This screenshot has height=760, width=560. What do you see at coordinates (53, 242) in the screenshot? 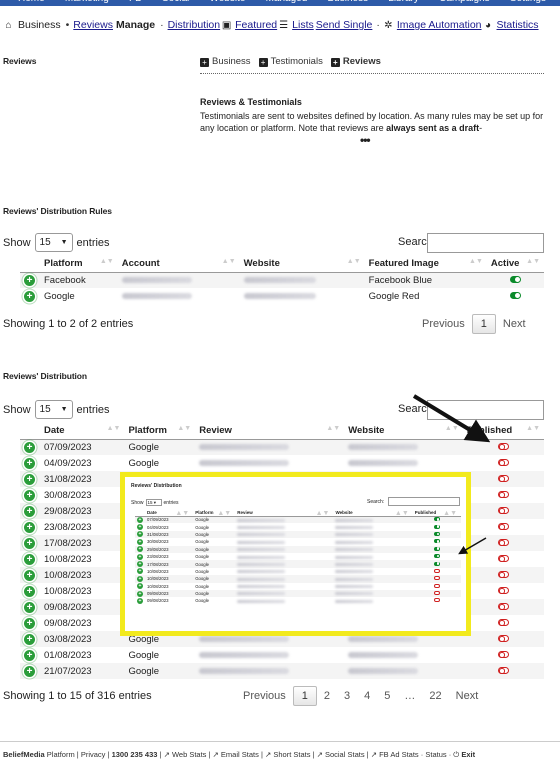
I see `rules-entries-select: 15 ▼` at bounding box center [53, 242].